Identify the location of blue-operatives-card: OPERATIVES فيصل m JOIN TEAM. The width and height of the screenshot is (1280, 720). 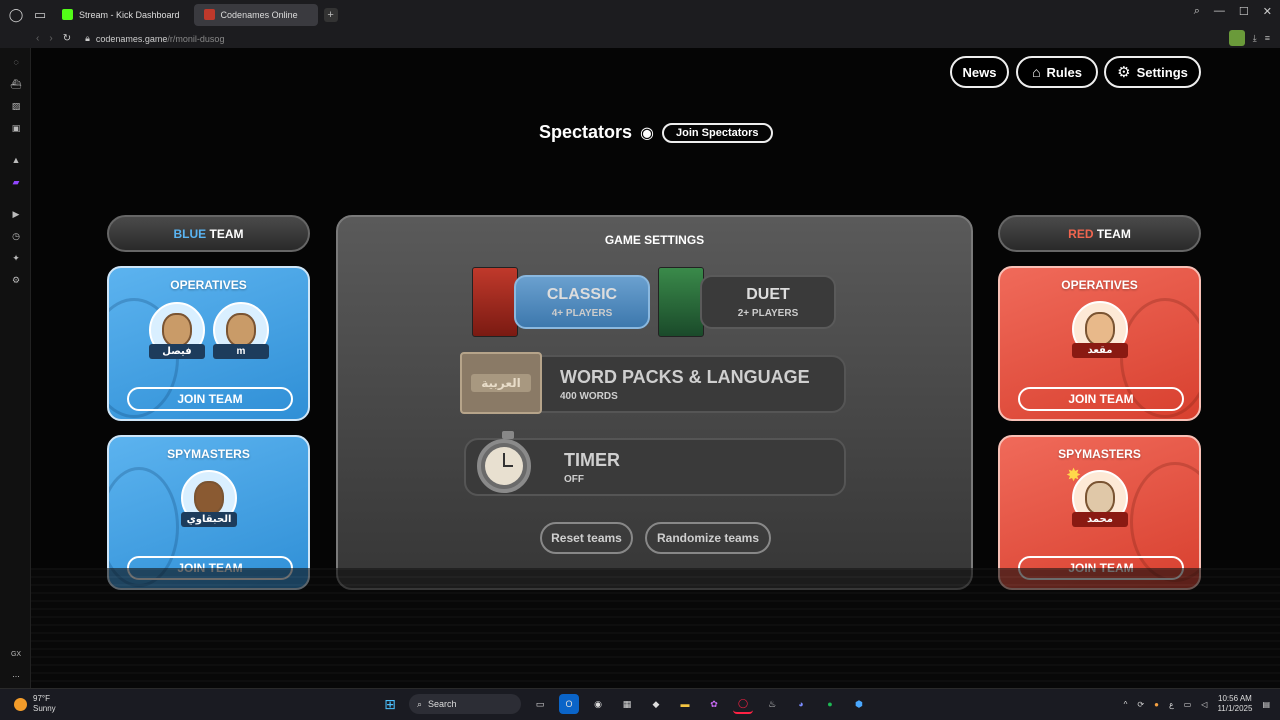
(208, 343).